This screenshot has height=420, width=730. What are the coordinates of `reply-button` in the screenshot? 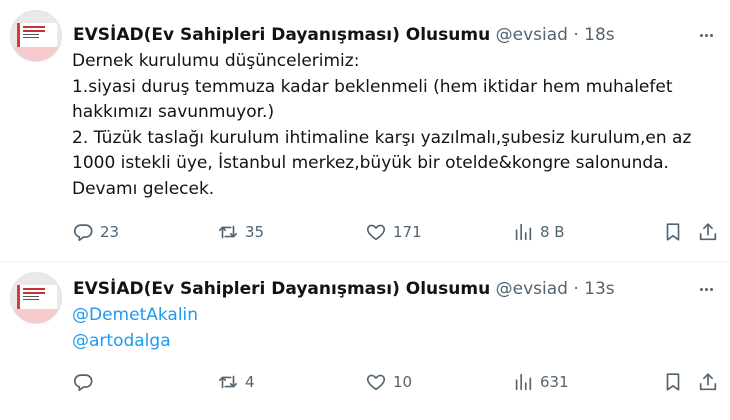 It's located at (86, 382).